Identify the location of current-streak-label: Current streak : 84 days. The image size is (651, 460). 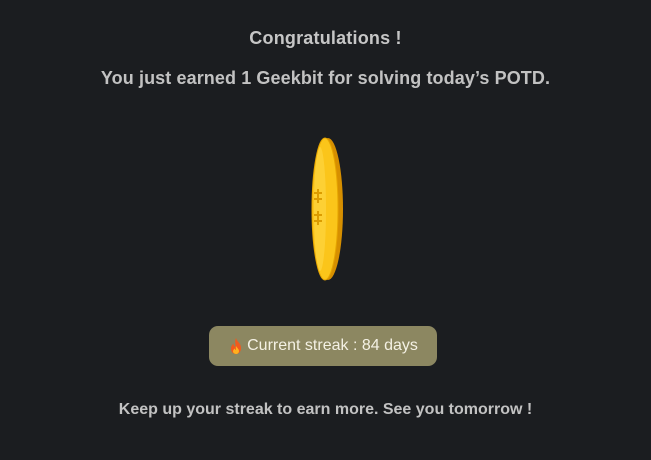
(332, 345).